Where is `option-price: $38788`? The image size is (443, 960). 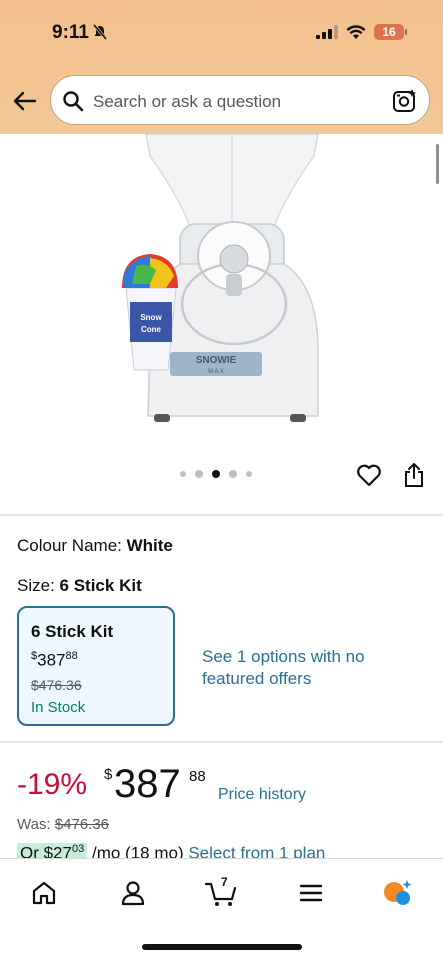 option-price: $38788 is located at coordinates (54, 660).